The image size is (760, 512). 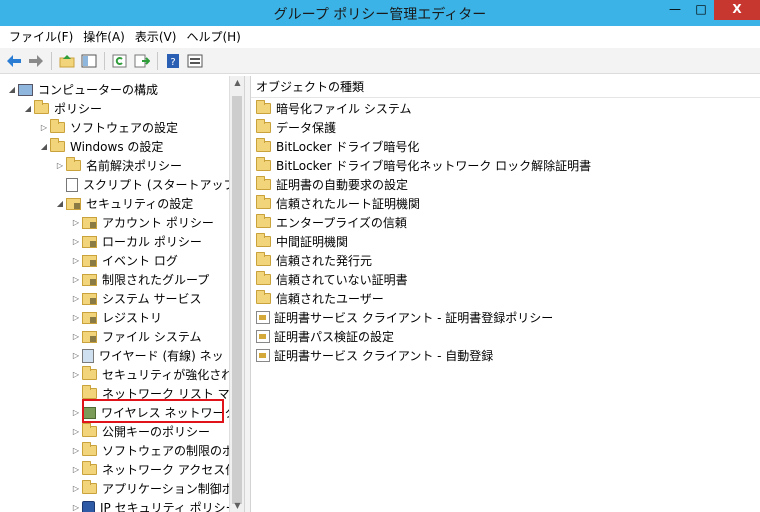 I want to click on ip-security-icon, so click(x=88, y=506).